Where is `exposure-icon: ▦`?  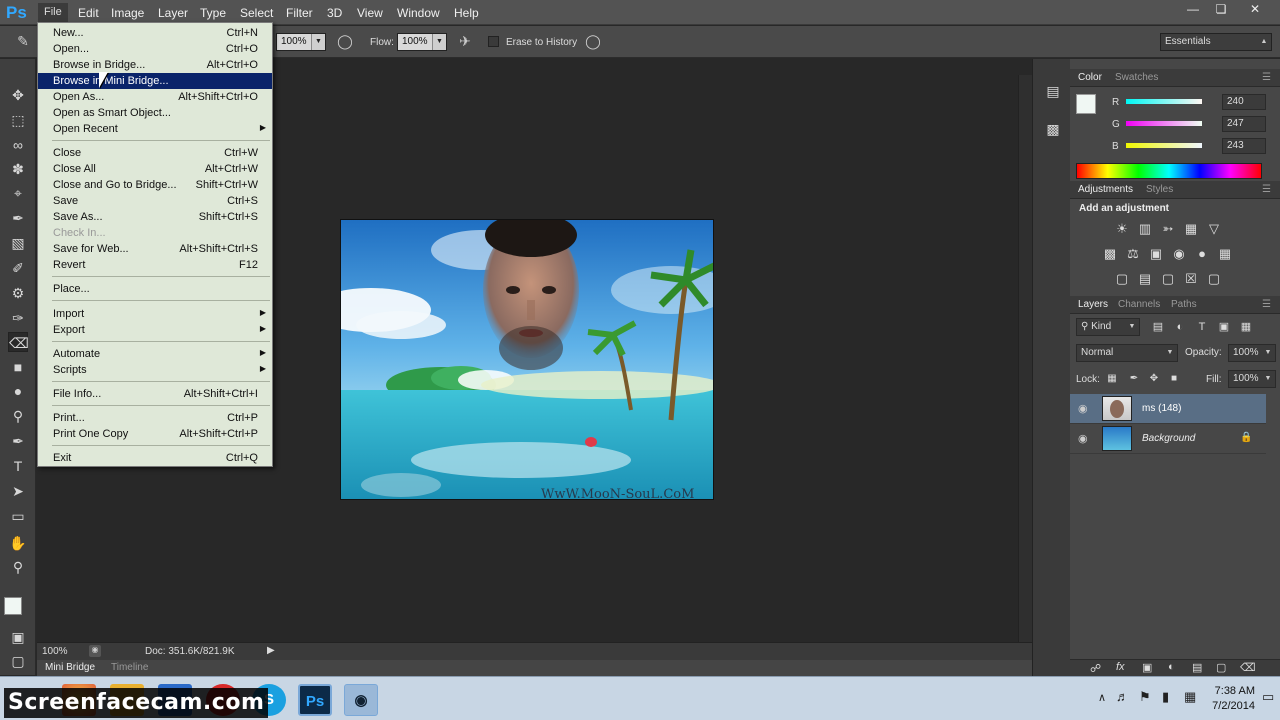 exposure-icon: ▦ is located at coordinates (1191, 229).